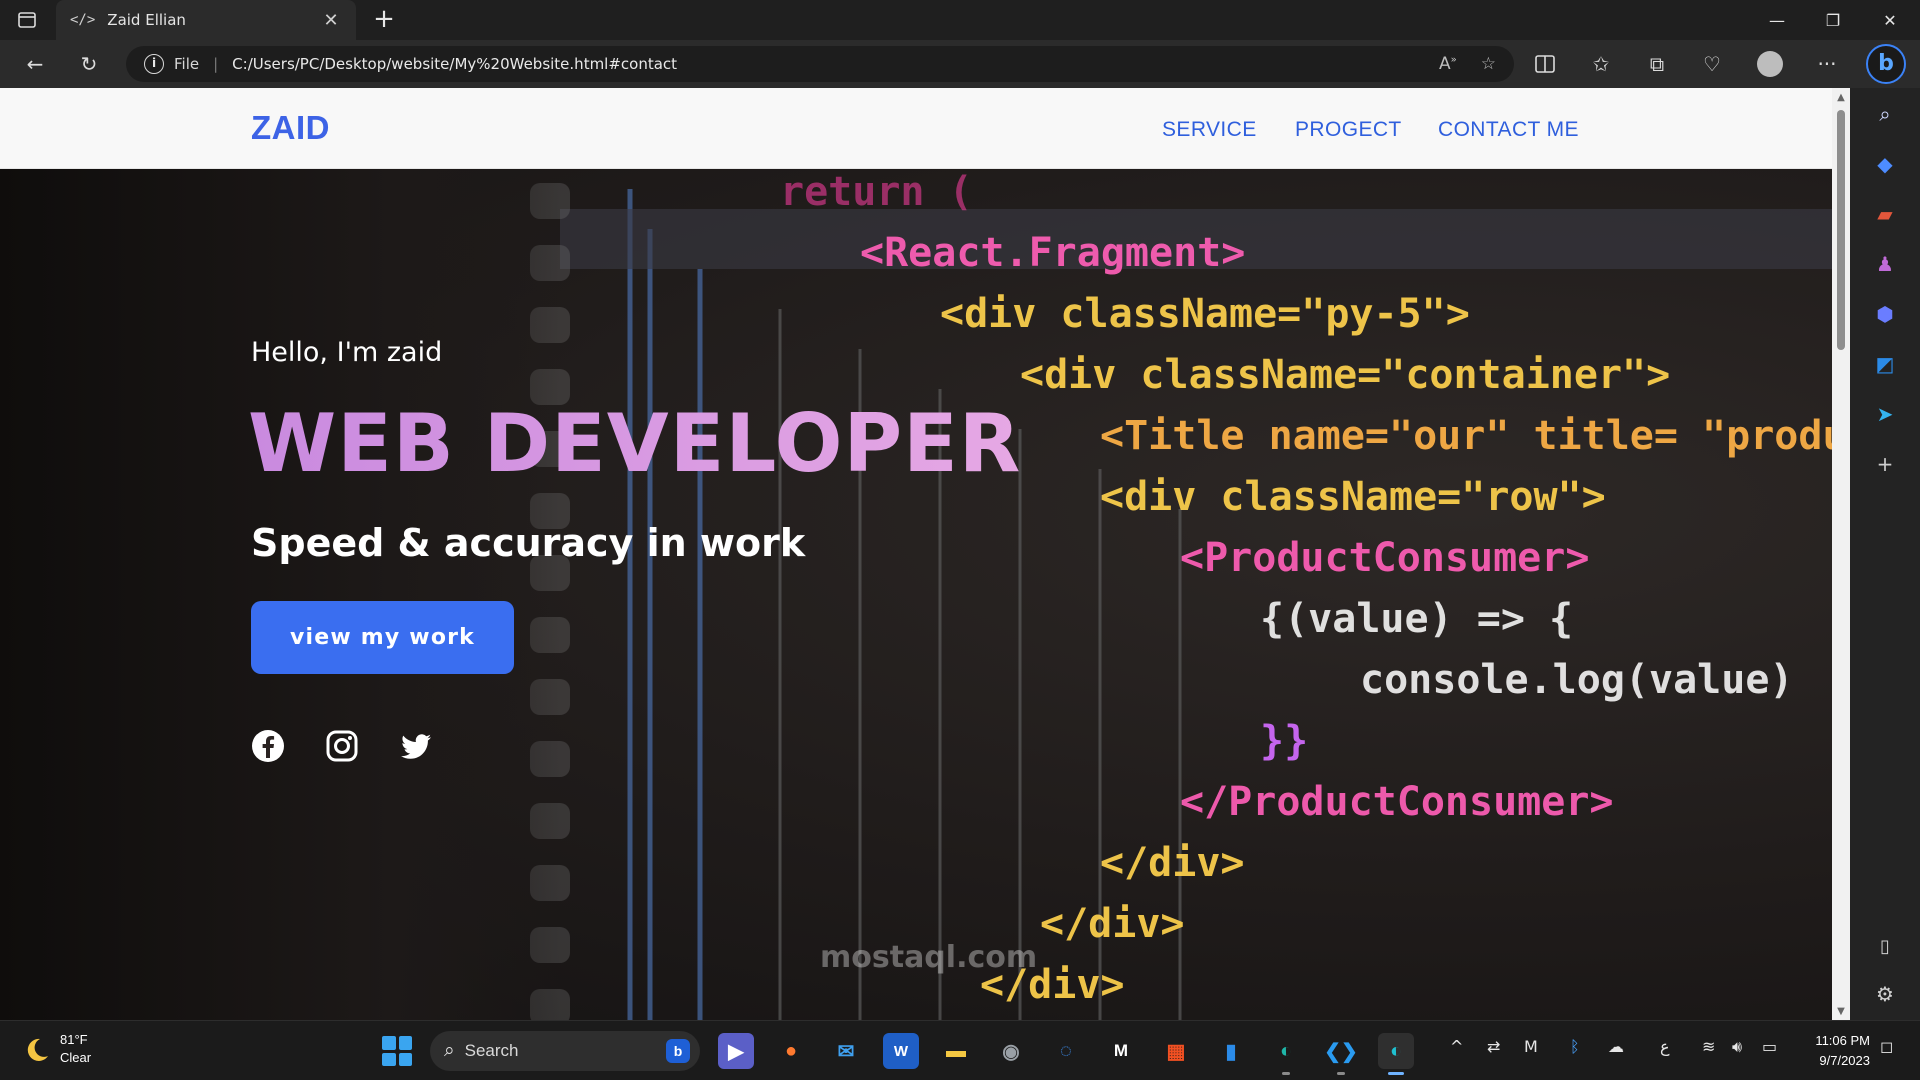 The image size is (1920, 1080). Describe the element at coordinates (206, 20) in the screenshot. I see `browser-tab-active: </> Zaid Ellian ✕` at that location.